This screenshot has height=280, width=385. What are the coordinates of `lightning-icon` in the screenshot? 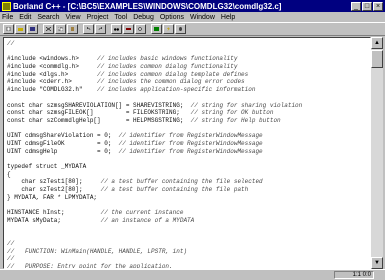 It's located at (168, 29).